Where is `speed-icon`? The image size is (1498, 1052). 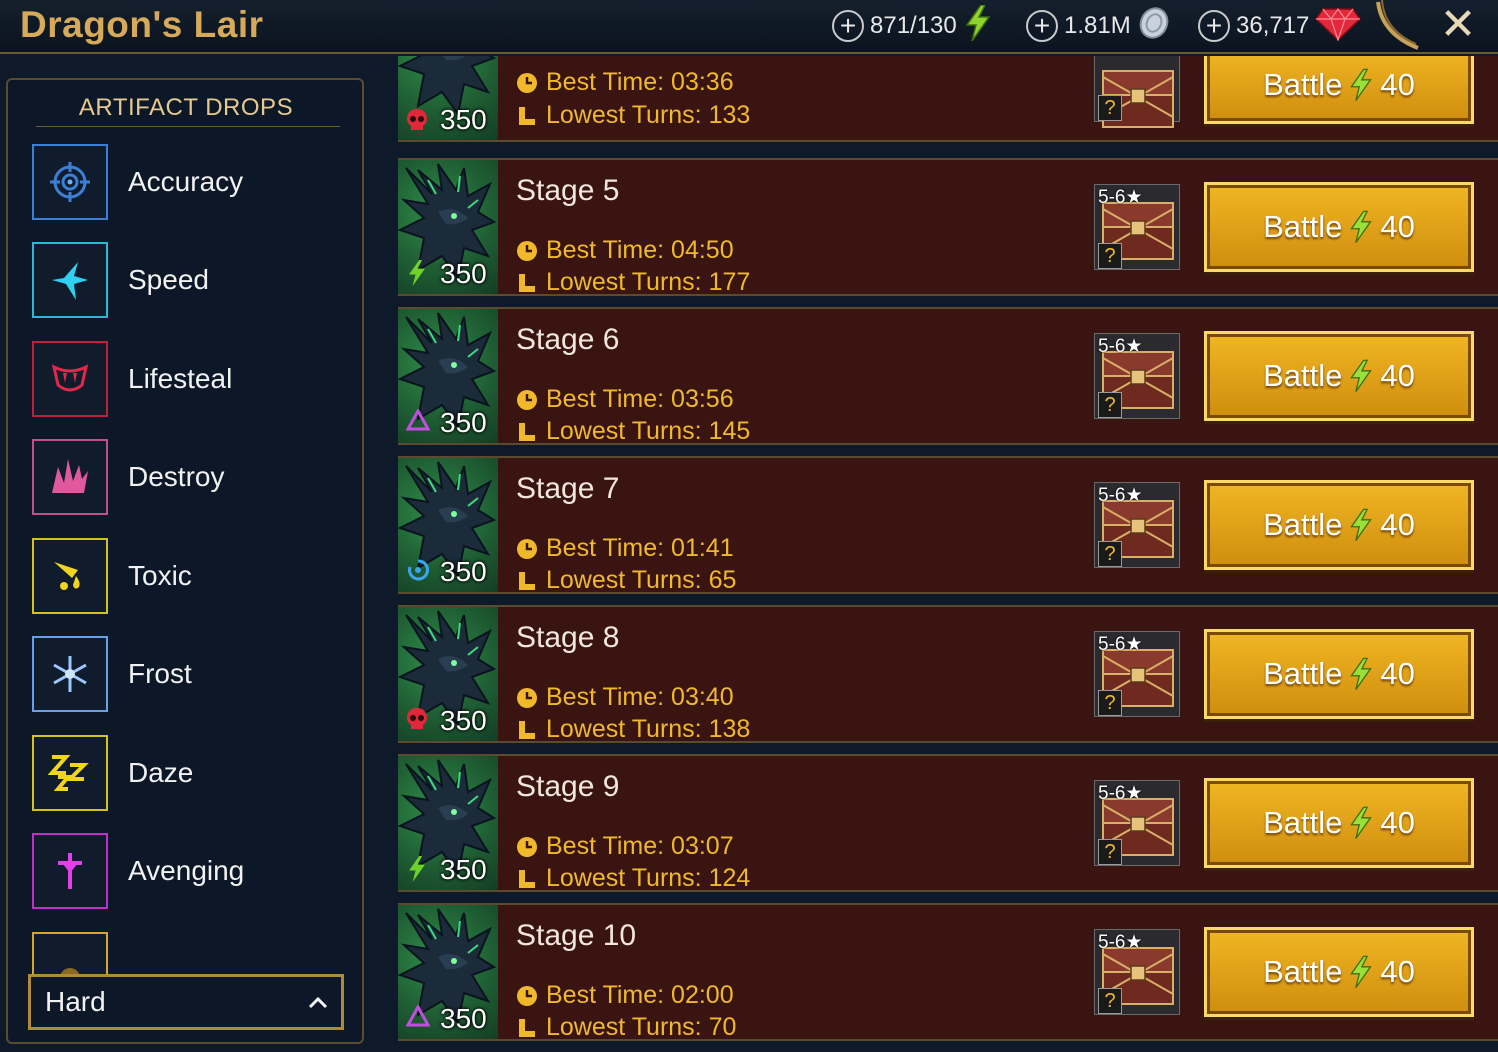 speed-icon is located at coordinates (70, 280).